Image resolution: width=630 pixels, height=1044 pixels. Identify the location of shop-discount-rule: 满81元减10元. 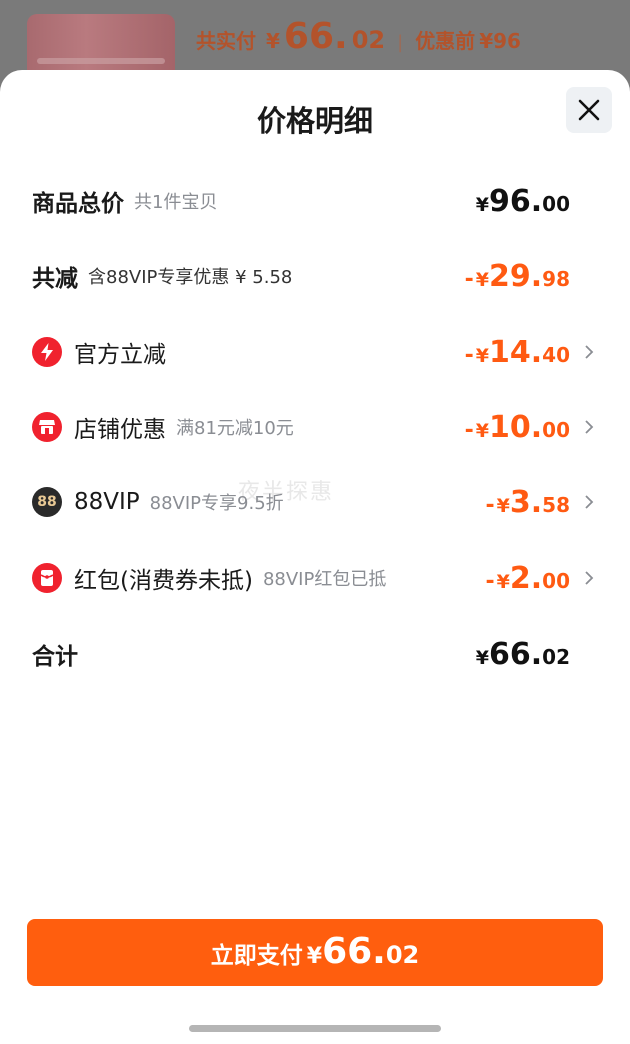
(235, 428).